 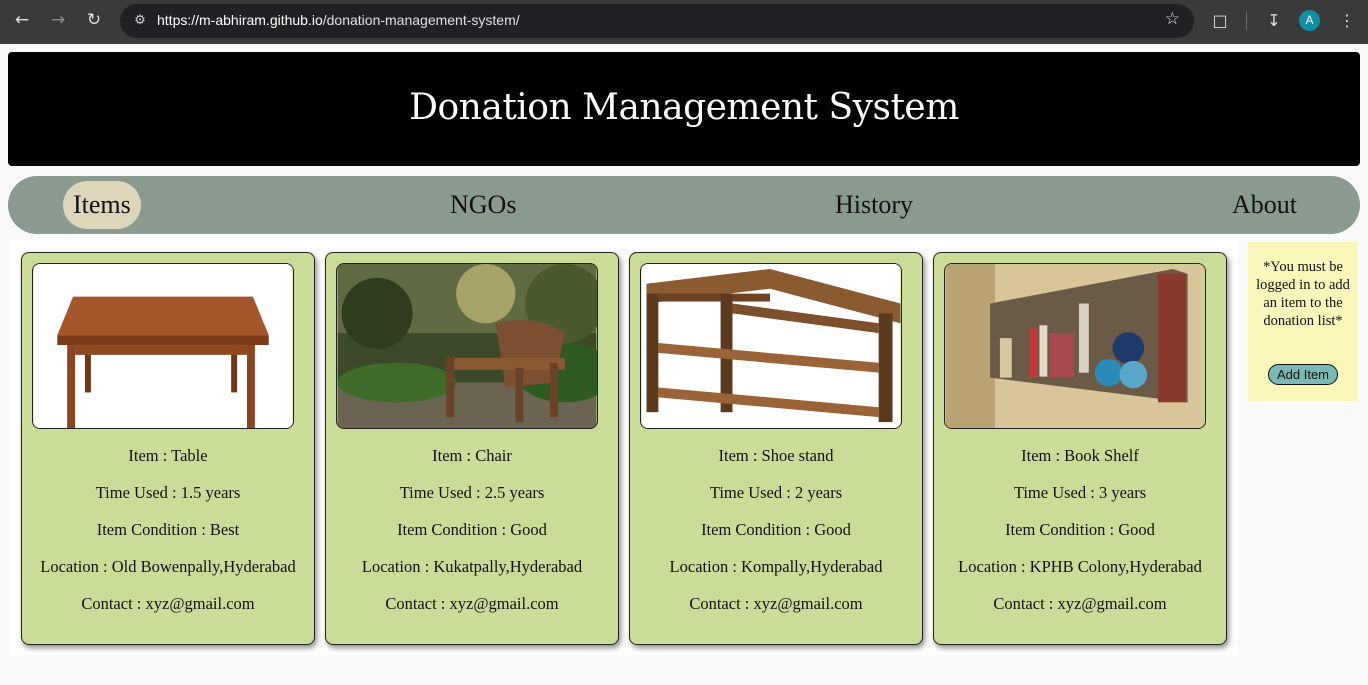 I want to click on item-time-used: Time Used : 3 years, so click(x=1080, y=492).